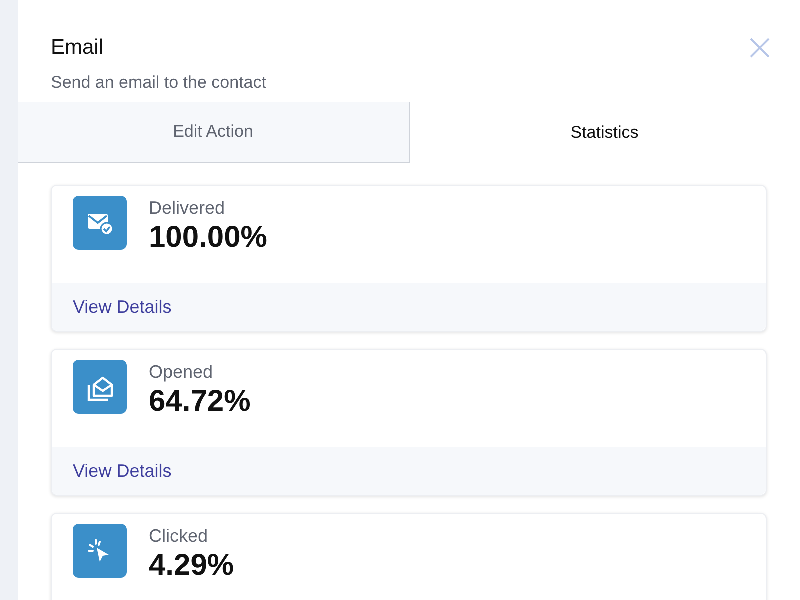 The width and height of the screenshot is (800, 600). I want to click on stat-label: Clicked, so click(179, 536).